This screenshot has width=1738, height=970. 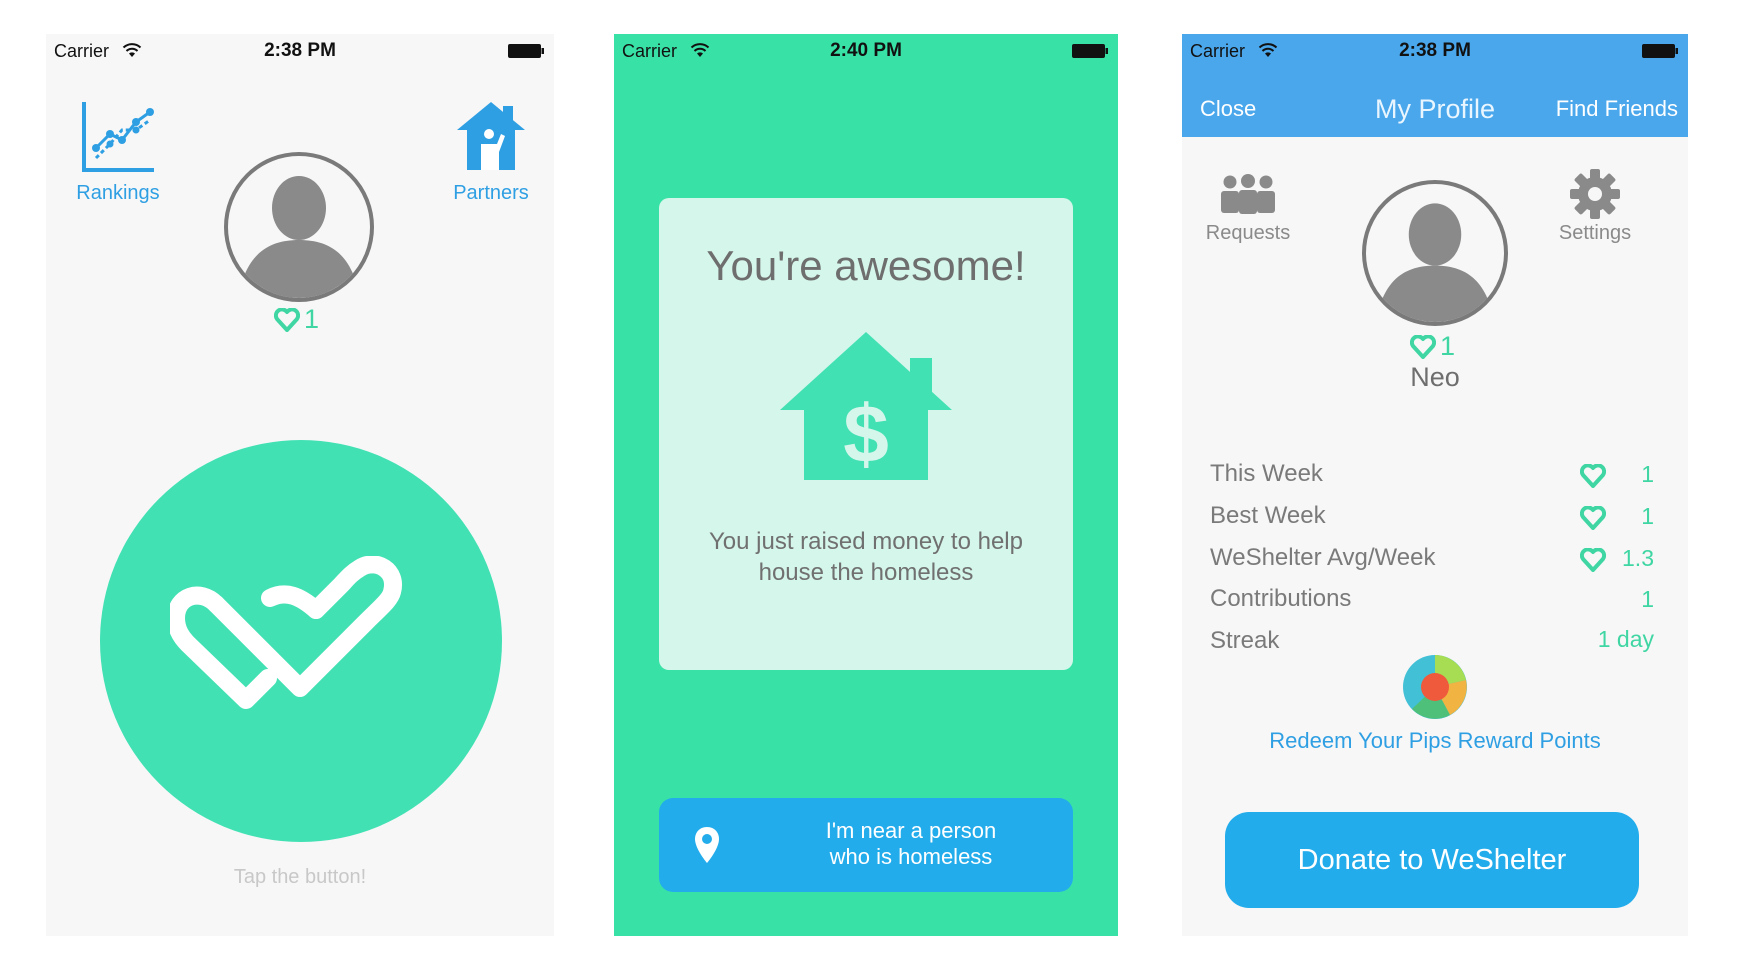 I want to click on near-homeless-button: I'm near a person who is homeless, so click(x=866, y=845).